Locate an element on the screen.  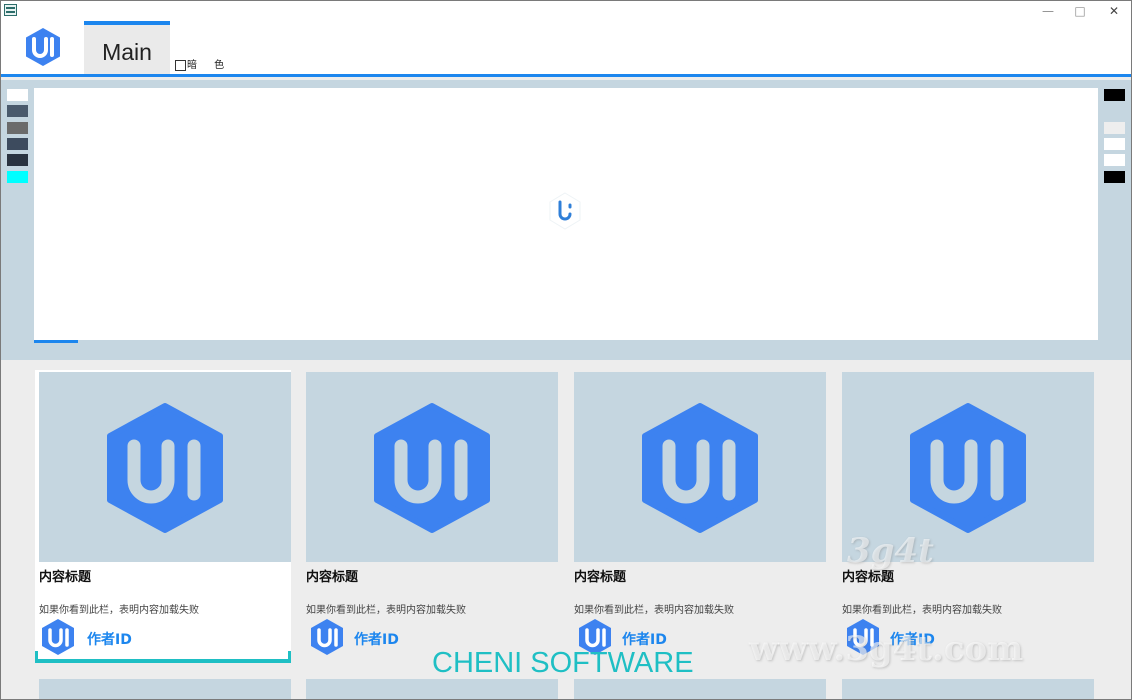
title-bar: — □ ✕ is located at coordinates (566, 11).